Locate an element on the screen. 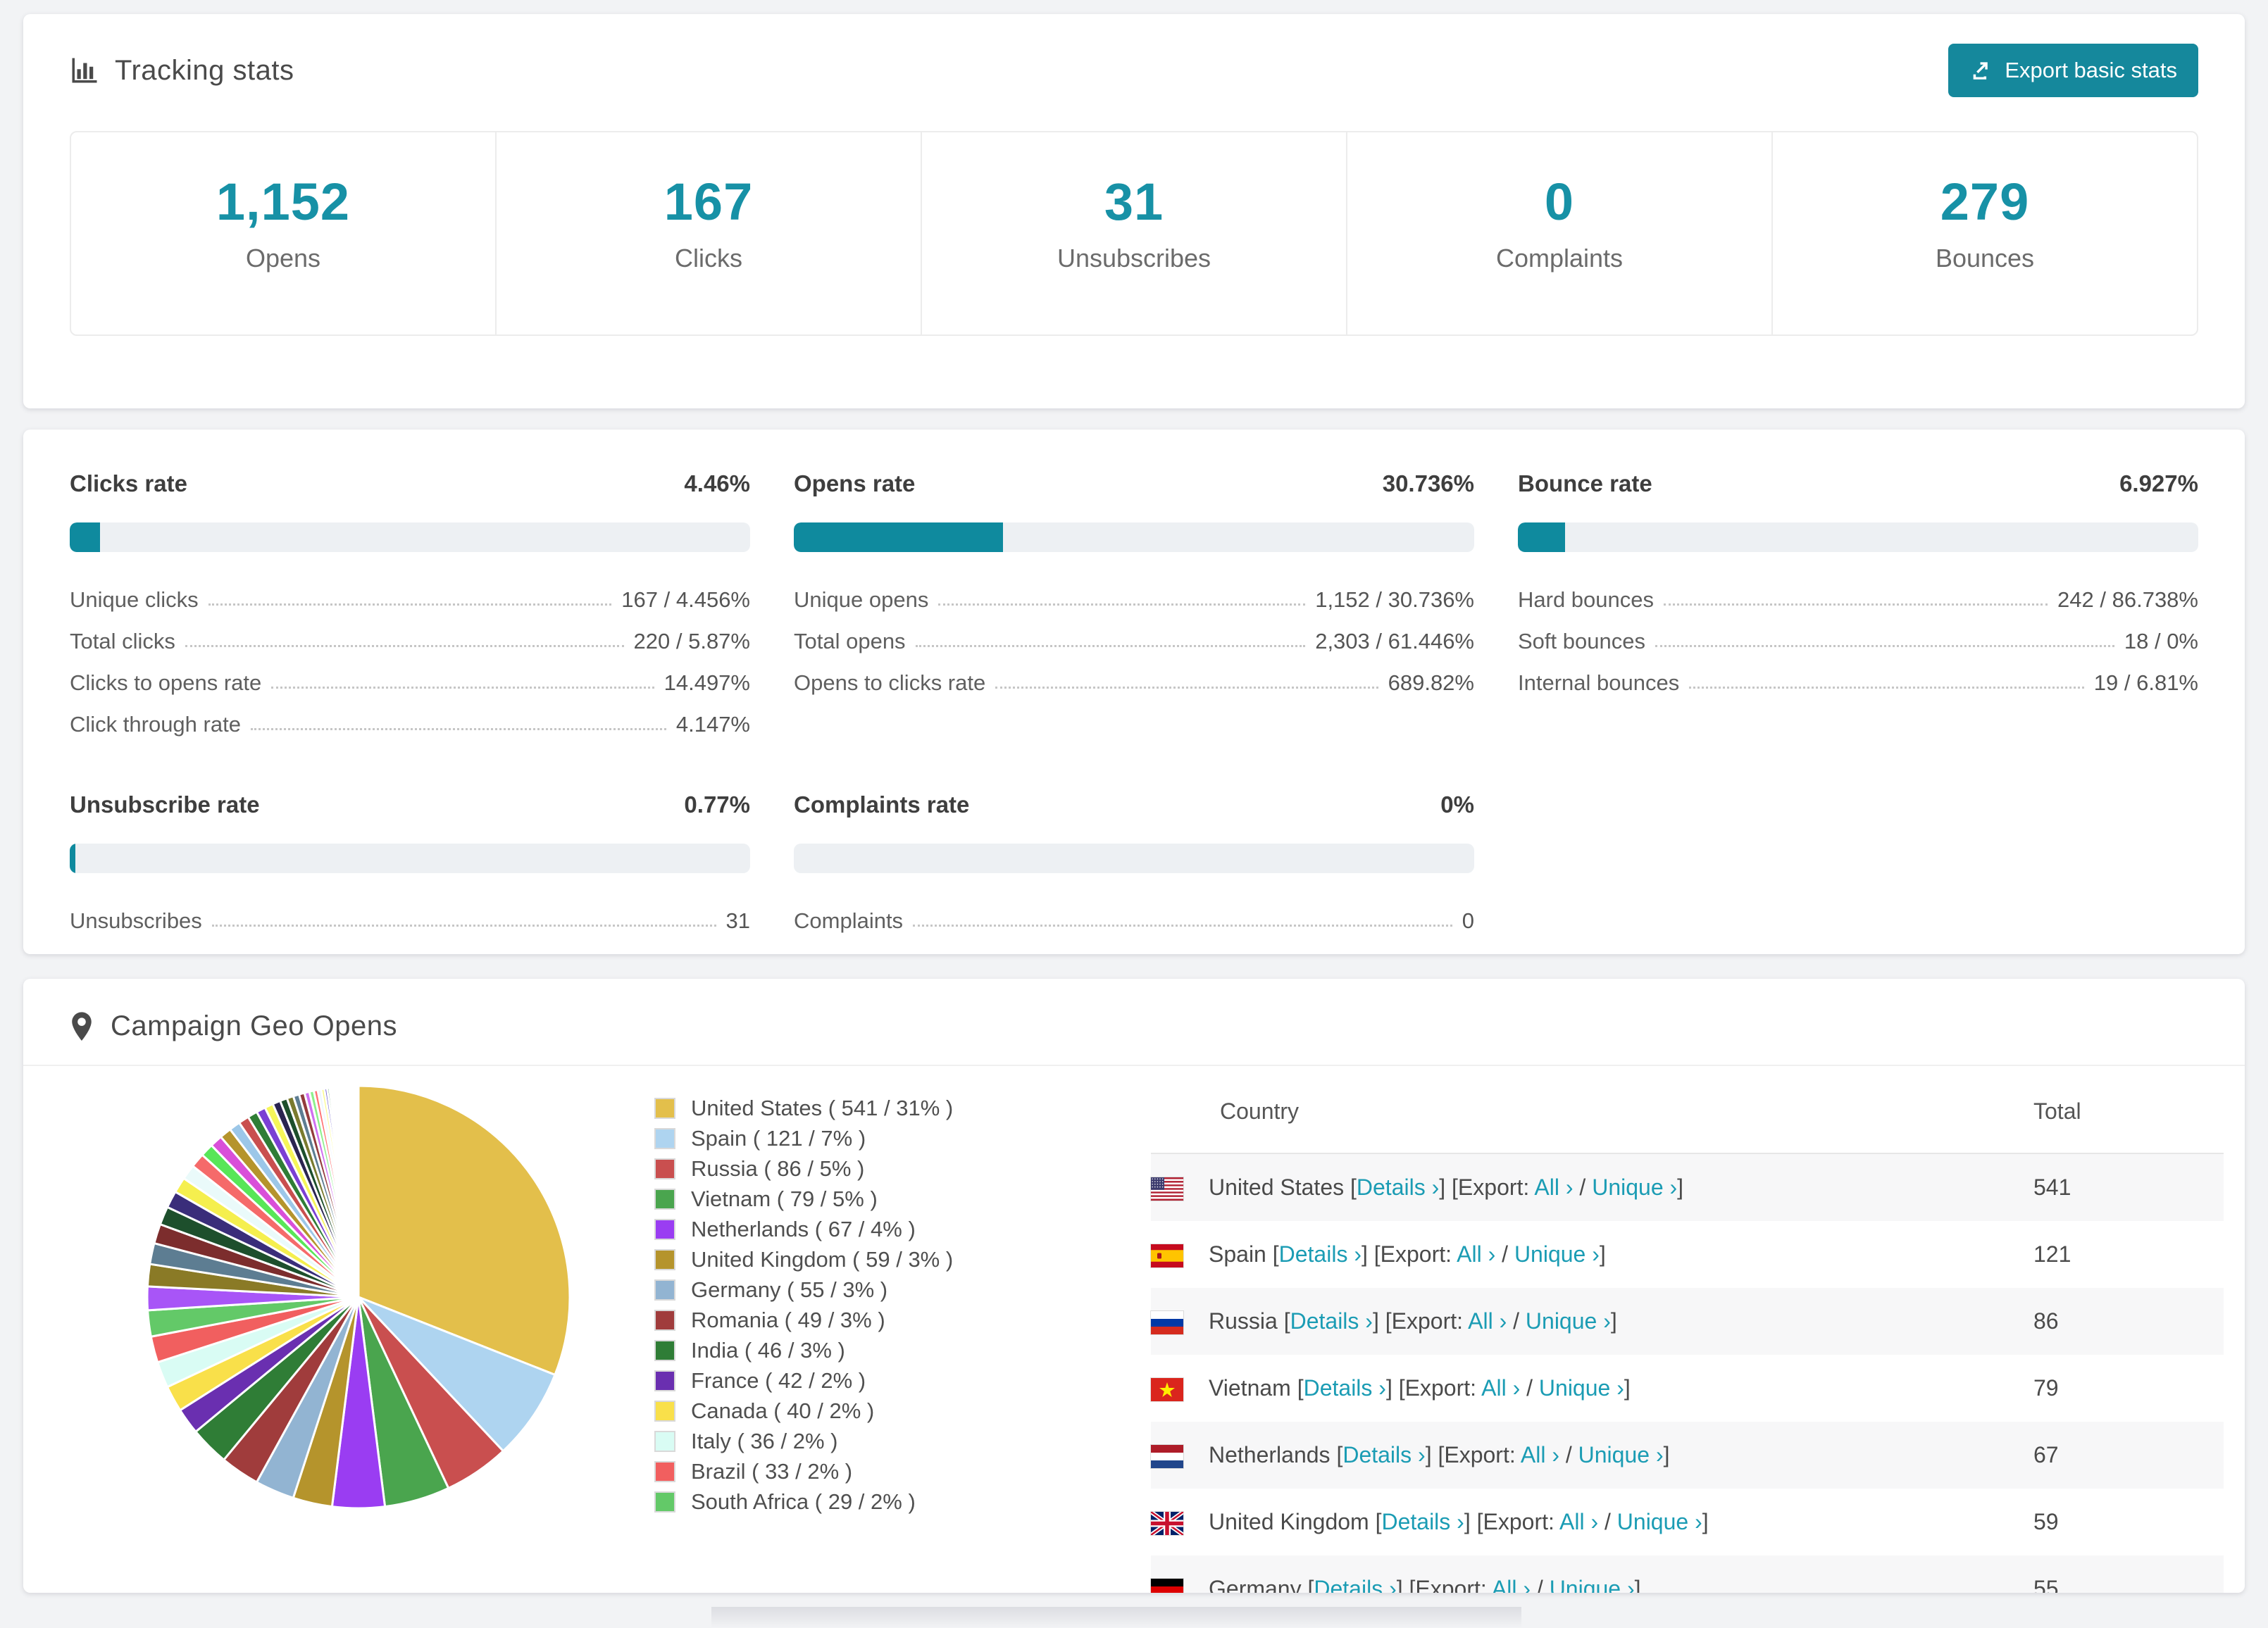 The image size is (2268, 1628). legend-label: India ( 46 / 3% ) is located at coordinates (768, 1350).